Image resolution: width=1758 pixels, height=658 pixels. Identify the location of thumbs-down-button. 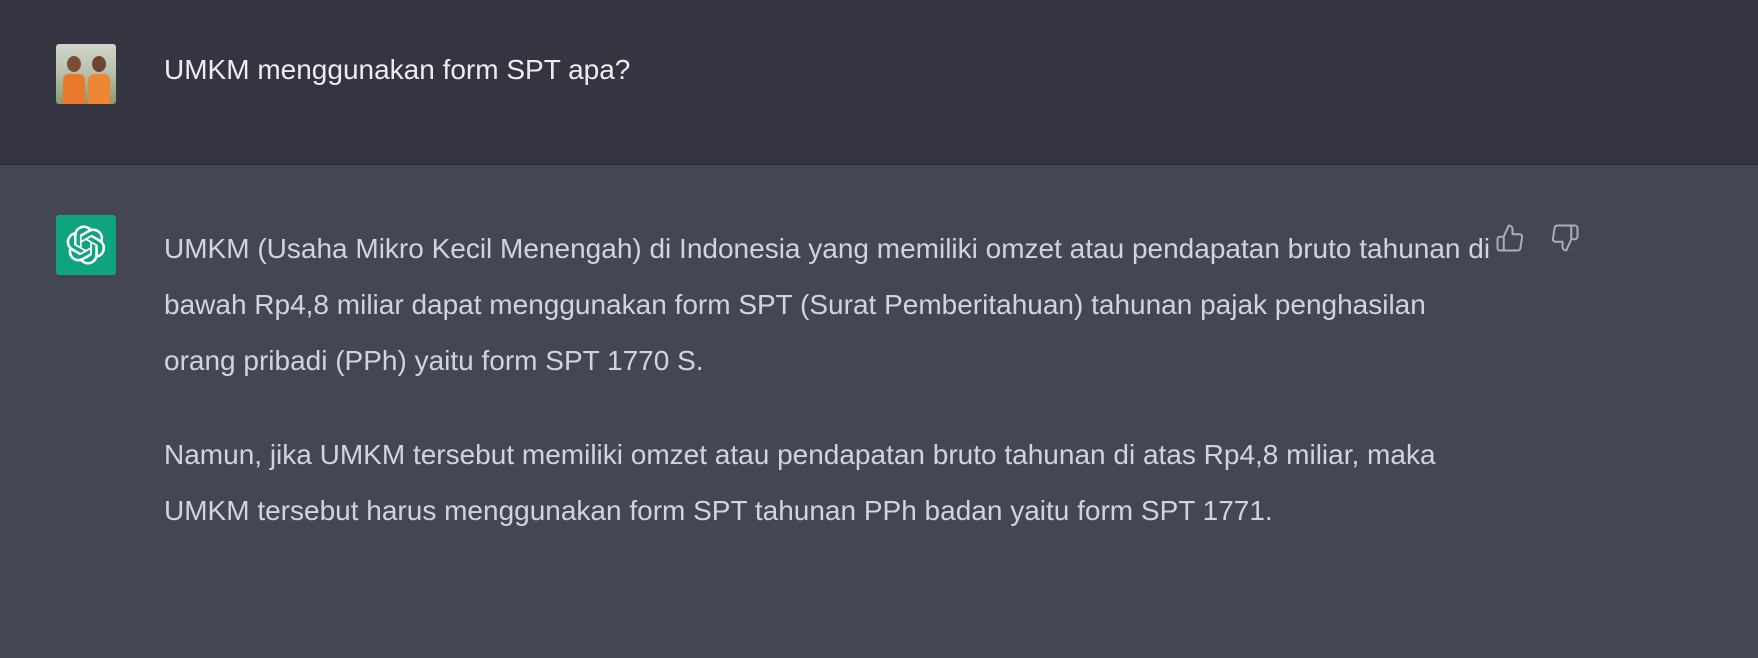
(1565, 238).